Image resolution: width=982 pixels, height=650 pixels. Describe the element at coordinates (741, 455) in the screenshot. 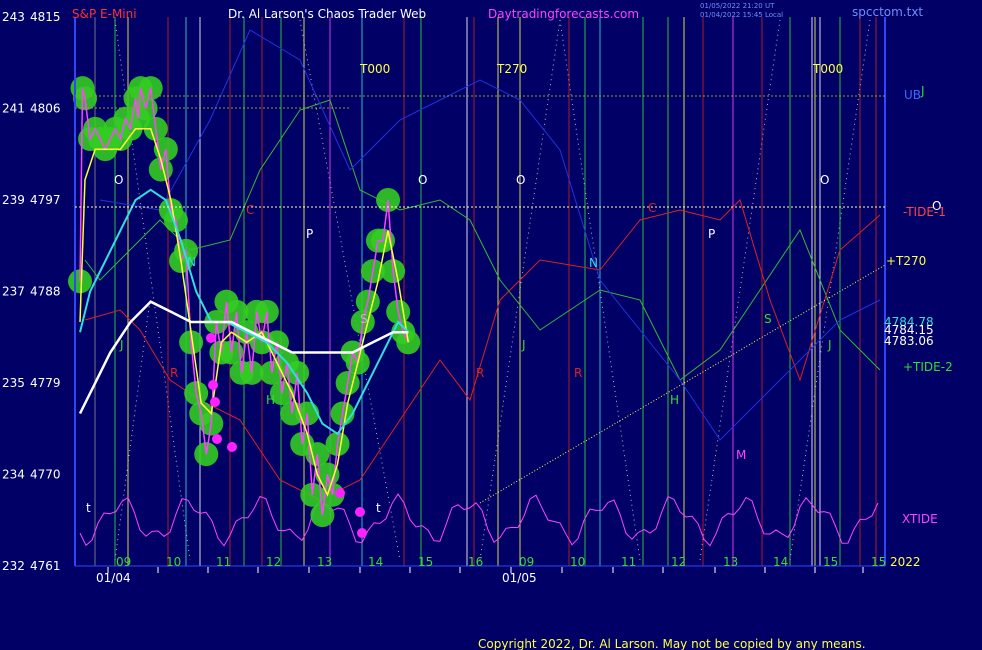

I see `cycle-letter-label: M` at that location.